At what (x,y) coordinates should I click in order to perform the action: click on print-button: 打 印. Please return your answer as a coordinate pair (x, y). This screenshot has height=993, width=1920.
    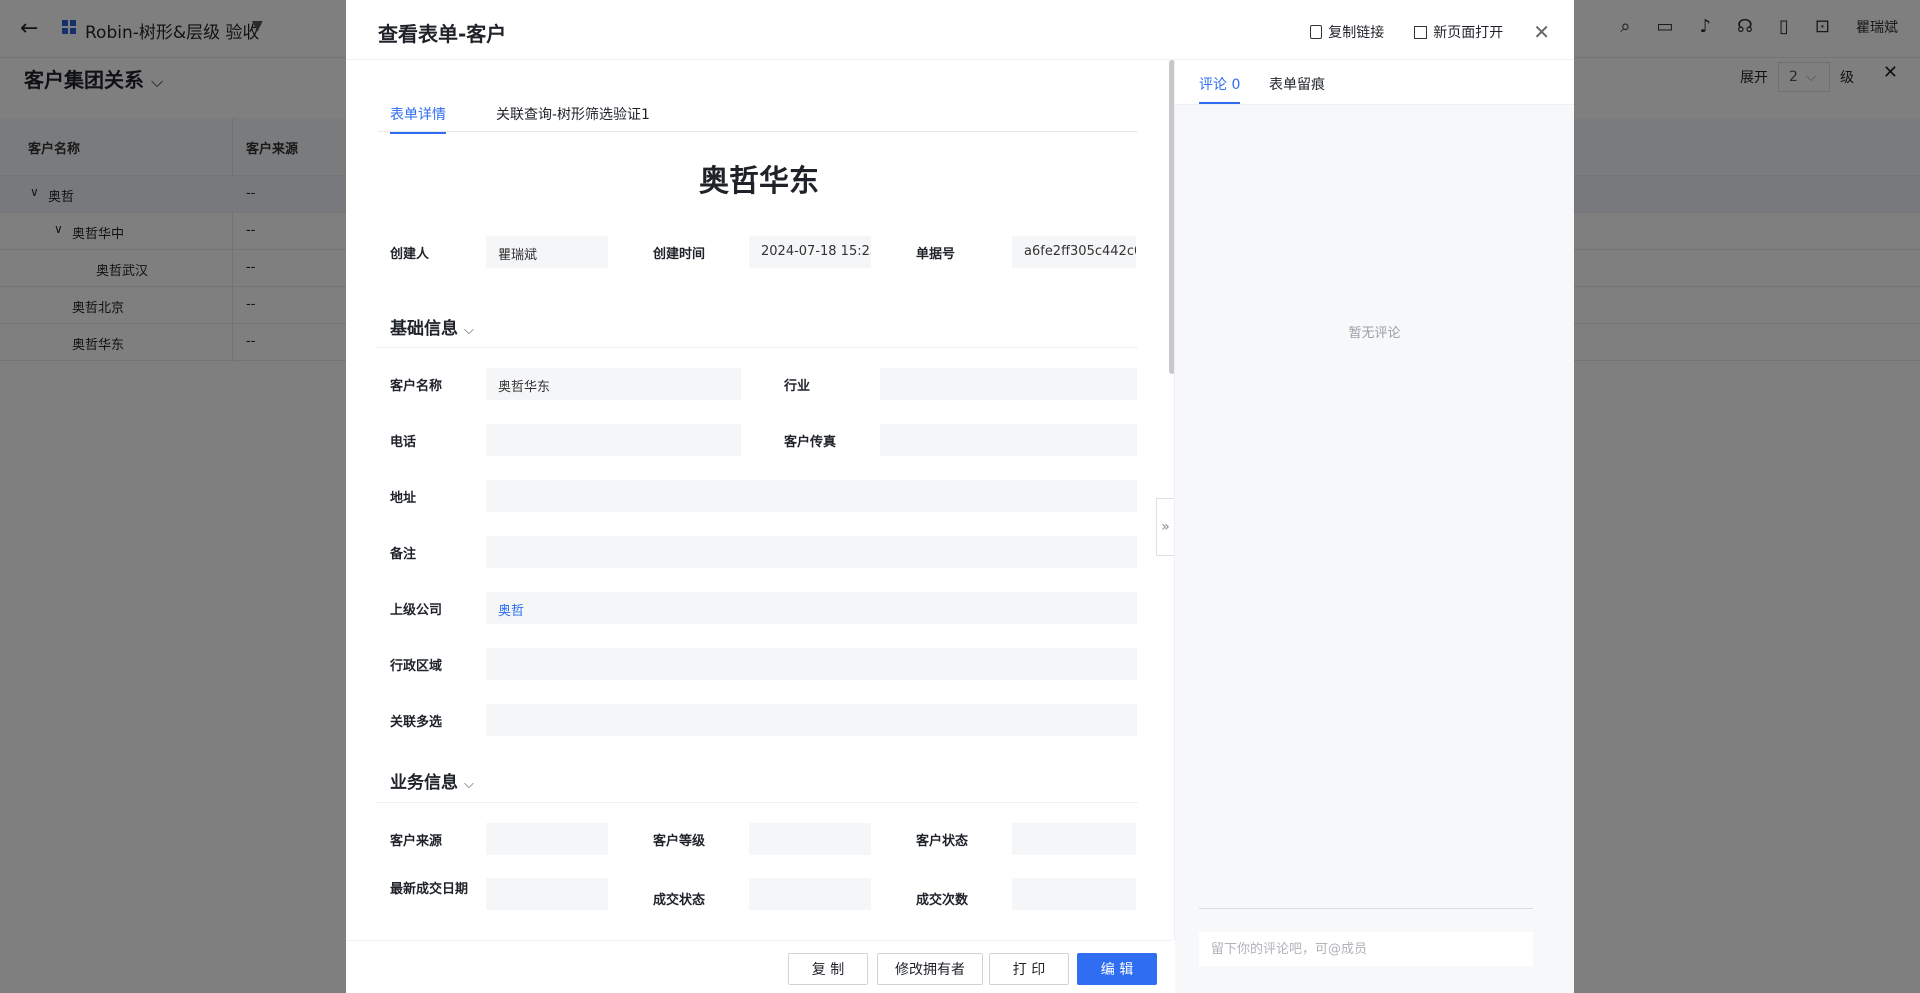
    Looking at the image, I should click on (1029, 969).